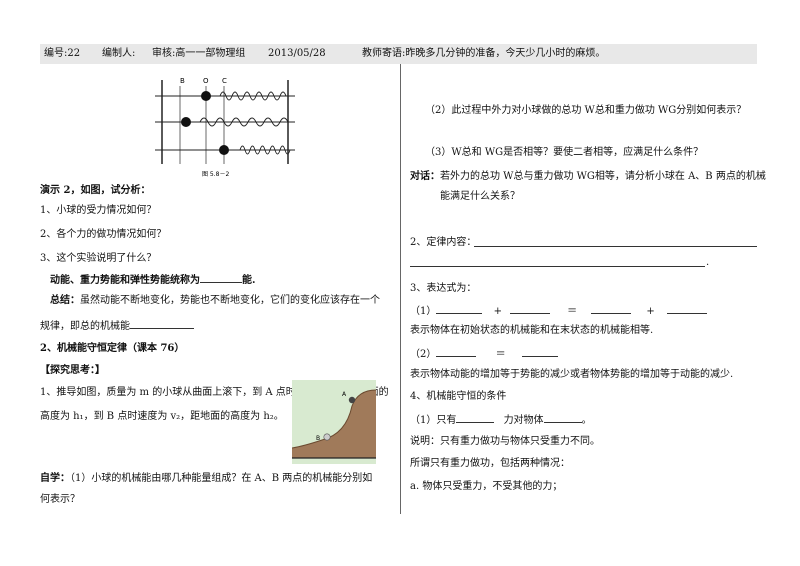 The image size is (800, 566). Describe the element at coordinates (586, 110) in the screenshot. I see `right-q2: （2）此过程中外力对小球做的总功 W总和重力做功 WG分别如何表示？` at that location.